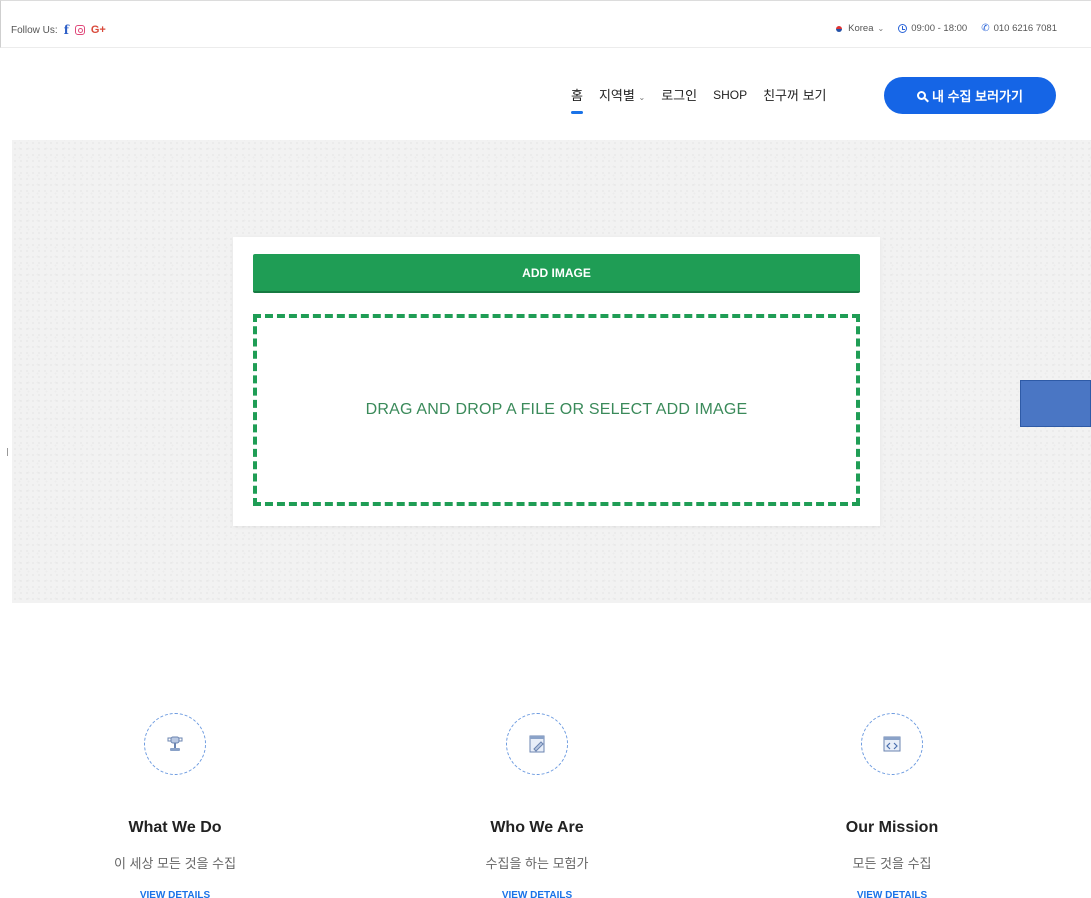 Image resolution: width=1091 pixels, height=898 pixels. I want to click on instagram-icon, so click(79, 30).